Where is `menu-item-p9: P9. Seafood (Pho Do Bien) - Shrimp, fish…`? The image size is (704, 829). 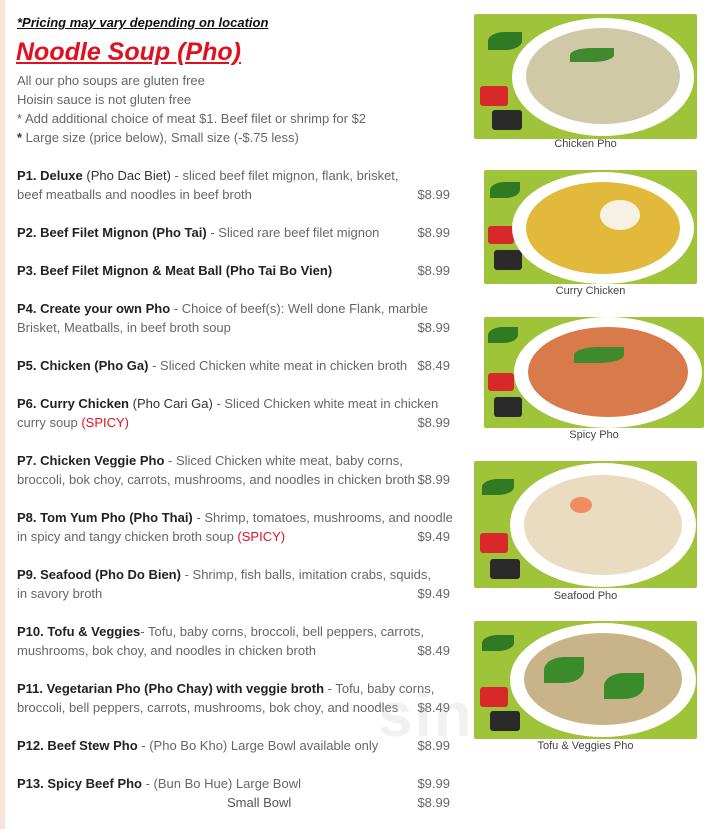
menu-item-p9: P9. Seafood (Pho Do Bien) - Shrimp, fish… is located at coordinates (237, 584).